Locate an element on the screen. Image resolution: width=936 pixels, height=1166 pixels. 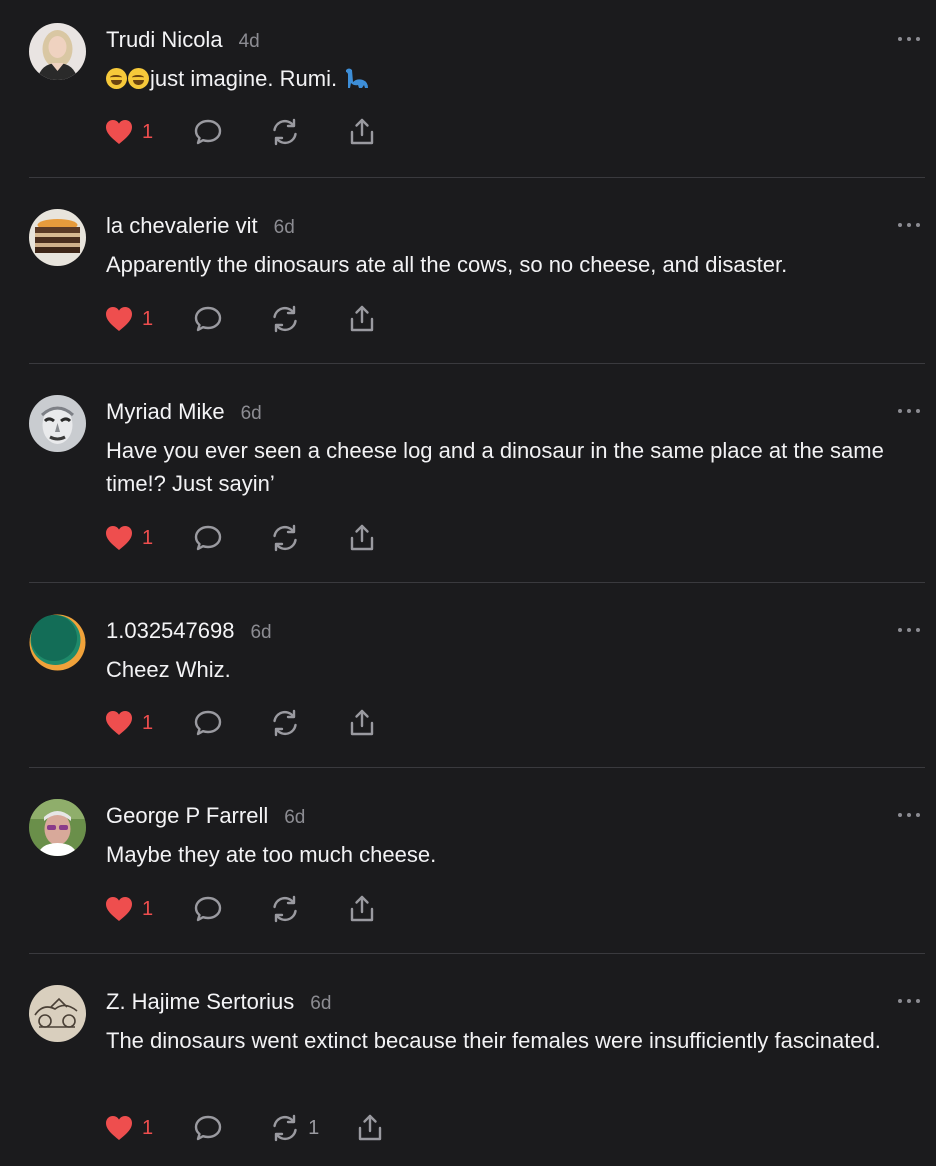
author-name: la chevalerie vit is located at coordinates (182, 226).